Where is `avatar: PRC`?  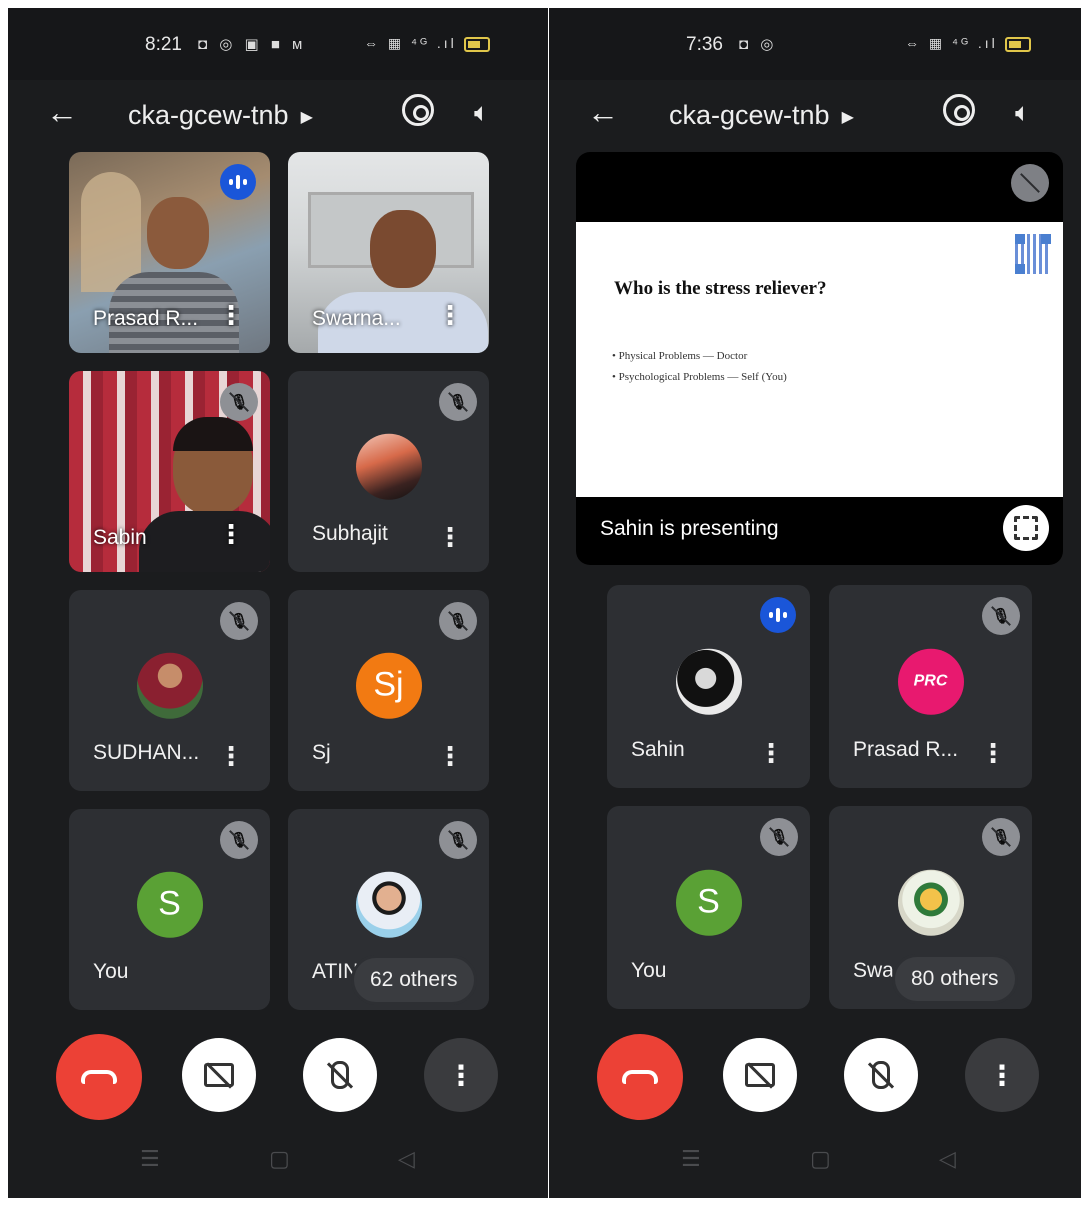 avatar: PRC is located at coordinates (930, 681).